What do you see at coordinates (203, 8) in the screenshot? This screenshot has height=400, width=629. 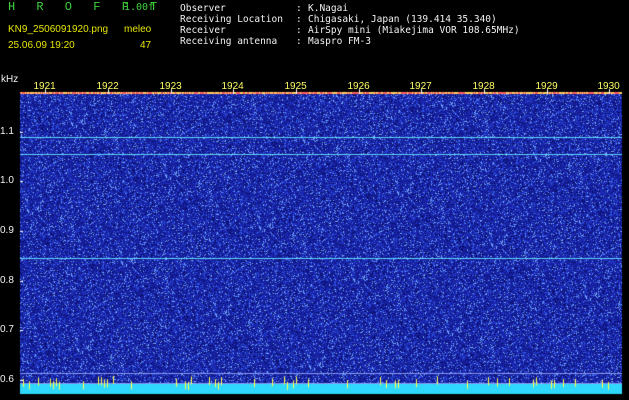 I see `meta-label: Observer` at bounding box center [203, 8].